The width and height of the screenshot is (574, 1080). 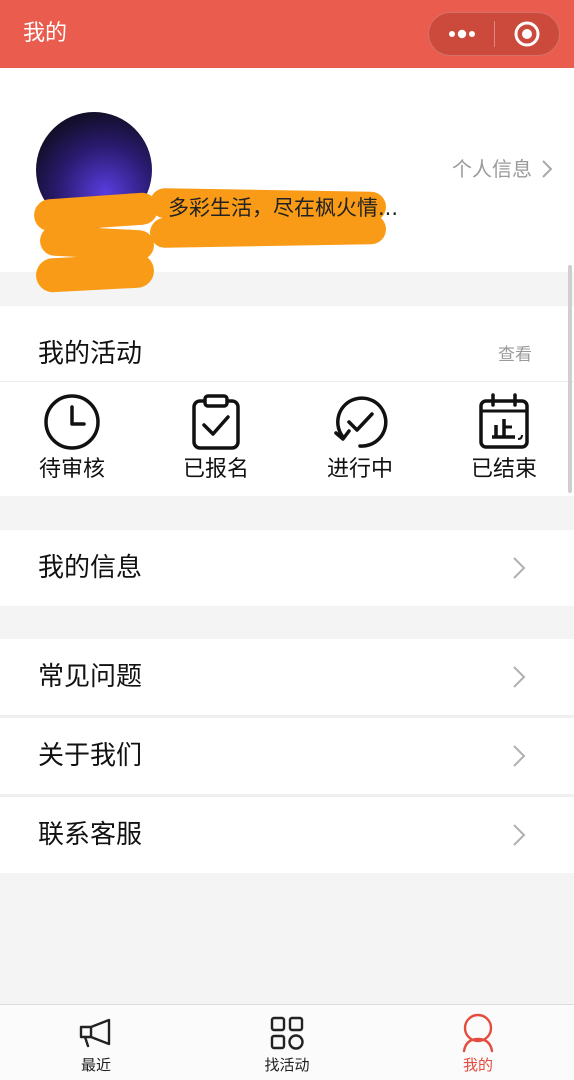 What do you see at coordinates (90, 677) in the screenshot?
I see `menu-label: 常见问题` at bounding box center [90, 677].